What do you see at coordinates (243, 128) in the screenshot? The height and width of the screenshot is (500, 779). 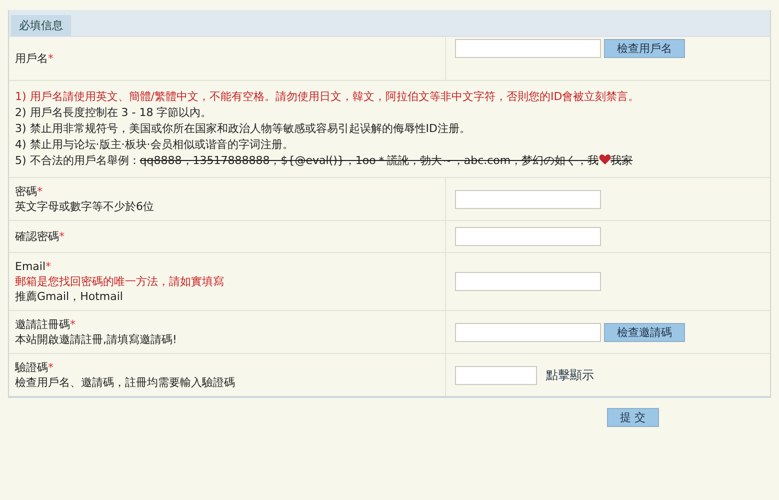 I see `rule-text: 3) 禁止用非常规符号，美国或你所在国家和政治人物等敏感或容易引起误解的侮辱性ID注册。` at bounding box center [243, 128].